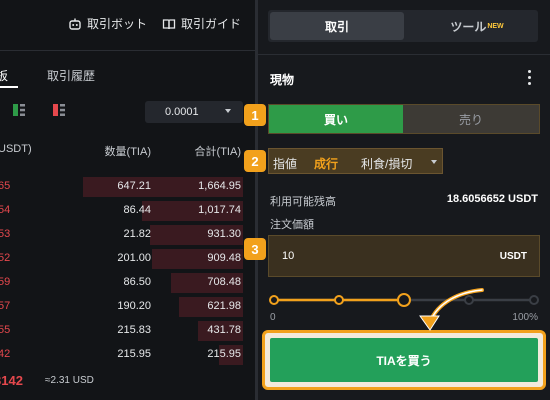 The height and width of the screenshot is (400, 550). What do you see at coordinates (134, 258) in the screenshot?
I see `row-qty: 201.00` at bounding box center [134, 258].